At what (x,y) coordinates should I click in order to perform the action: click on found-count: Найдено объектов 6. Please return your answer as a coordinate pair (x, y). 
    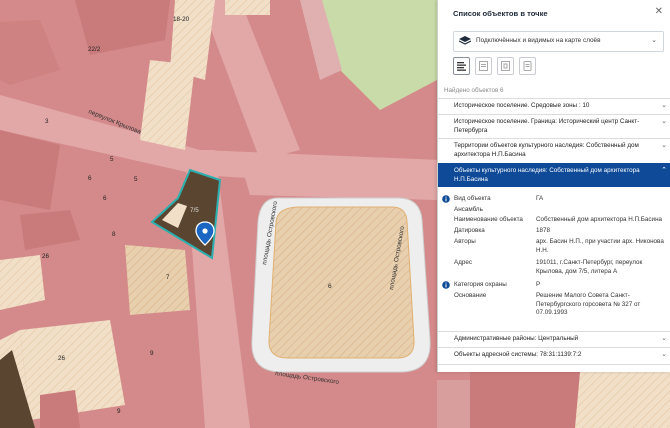
    Looking at the image, I should click on (474, 90).